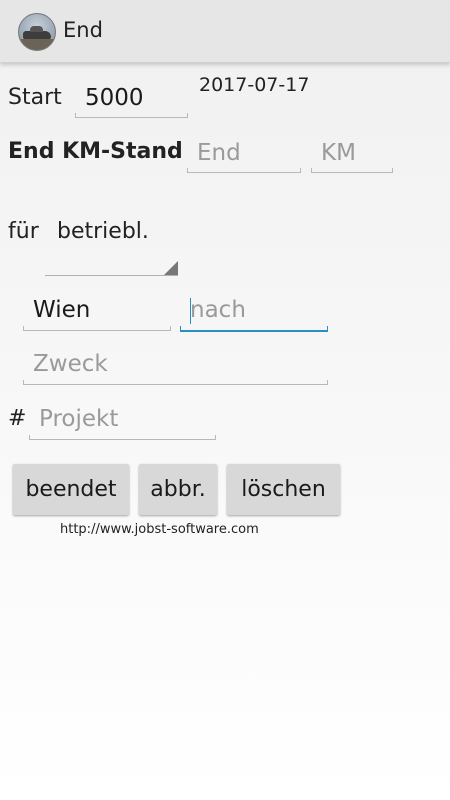 Image resolution: width=450 pixels, height=800 pixels. I want to click on date-text: 2017-07-17, so click(254, 85).